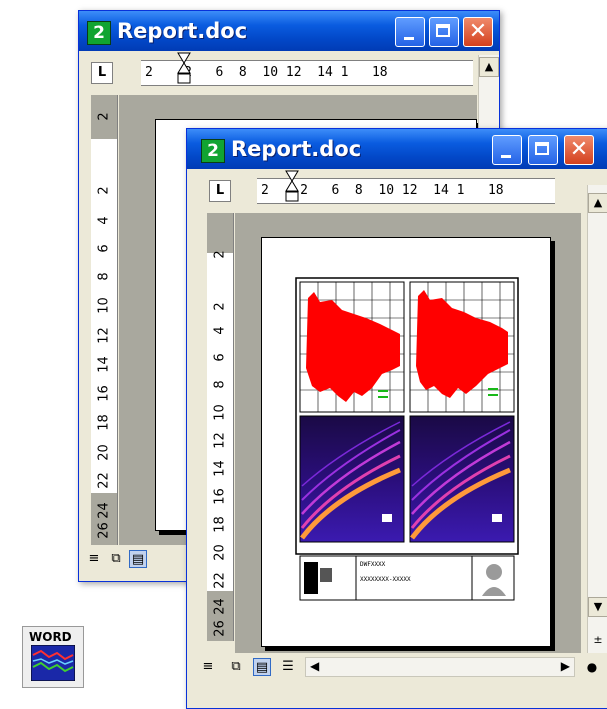 This screenshot has width=607, height=709. What do you see at coordinates (592, 667) in the screenshot?
I see `select-browse-object-icon: ●` at bounding box center [592, 667].